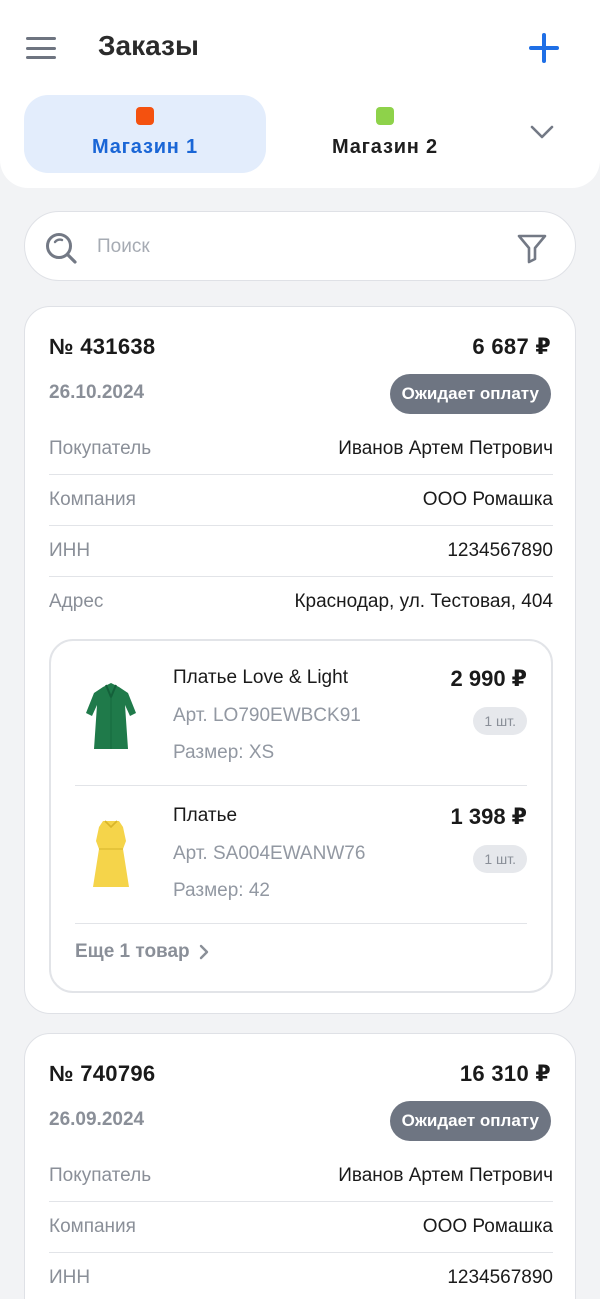 The height and width of the screenshot is (1299, 600). Describe the element at coordinates (61, 248) in the screenshot. I see `search-icon` at that location.